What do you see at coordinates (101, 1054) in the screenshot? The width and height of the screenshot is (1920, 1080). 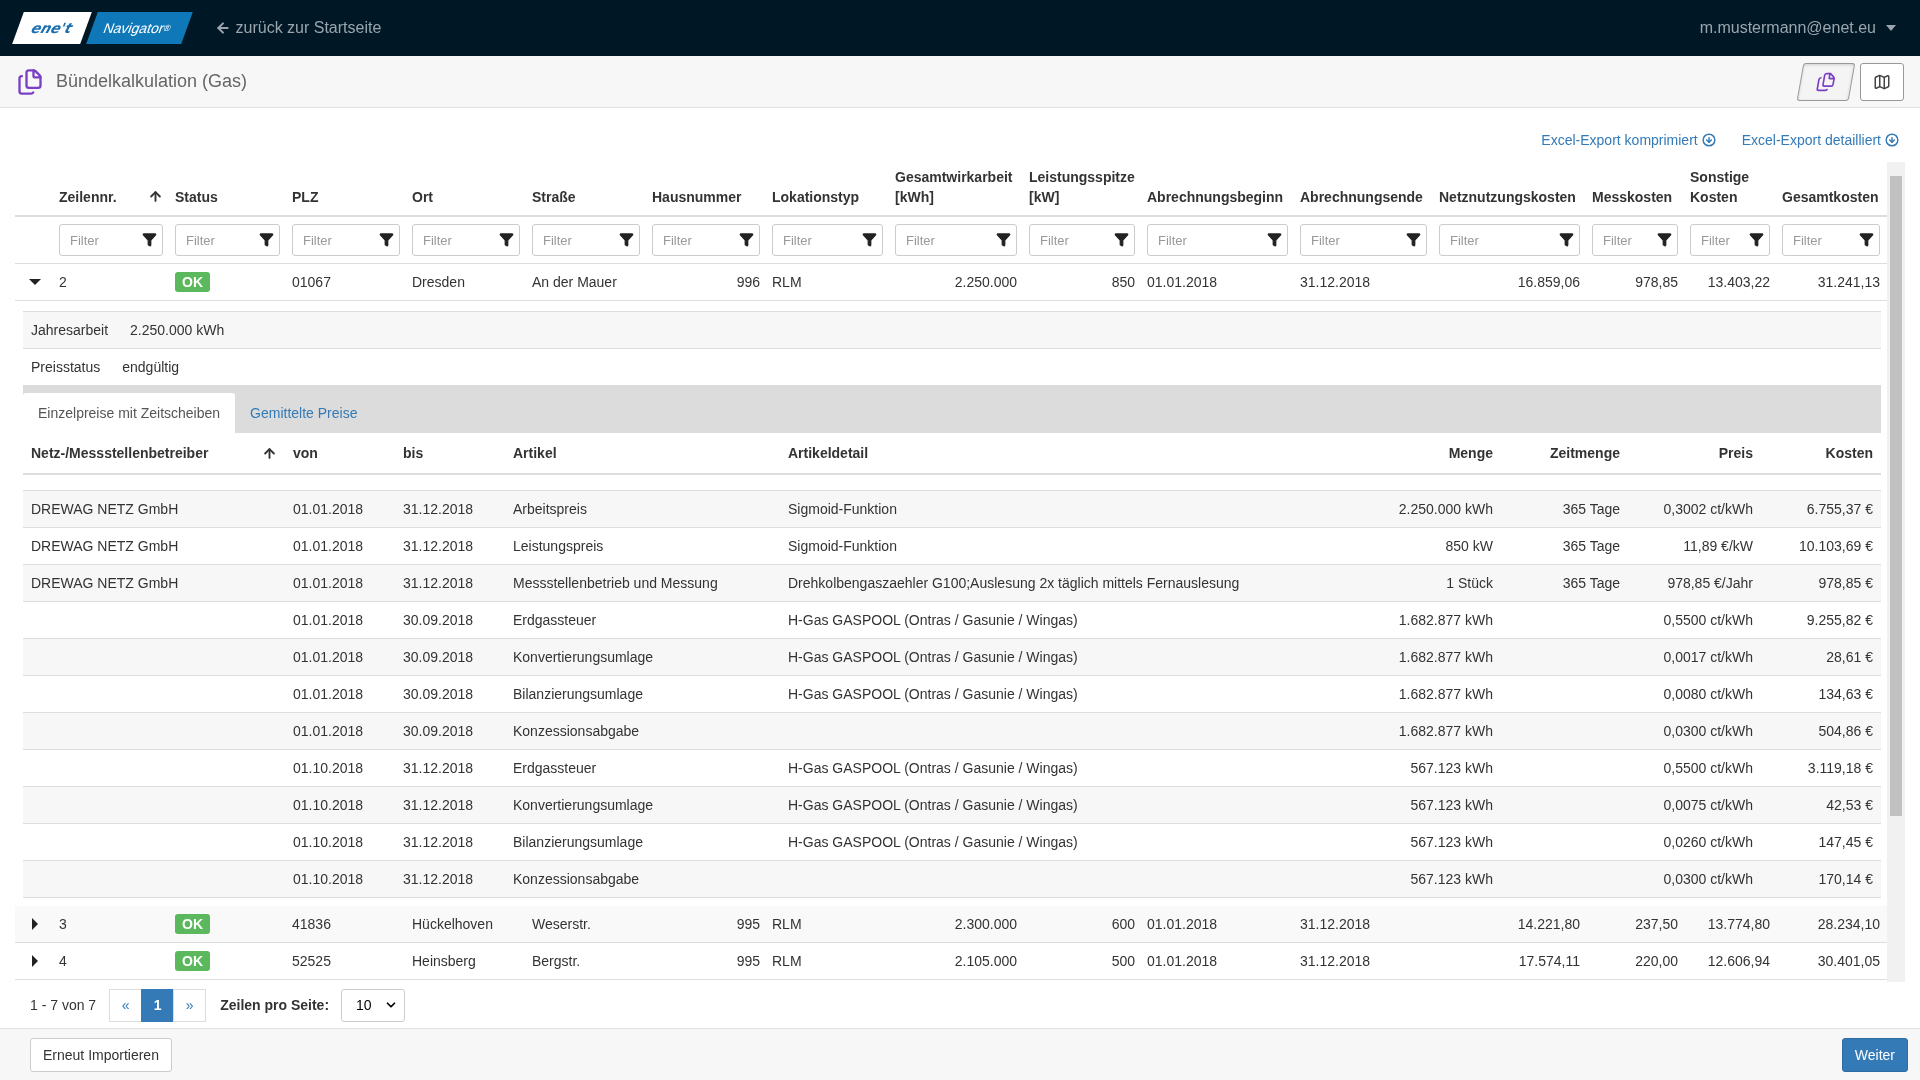 I see `import-button: Erneut Importieren` at bounding box center [101, 1054].